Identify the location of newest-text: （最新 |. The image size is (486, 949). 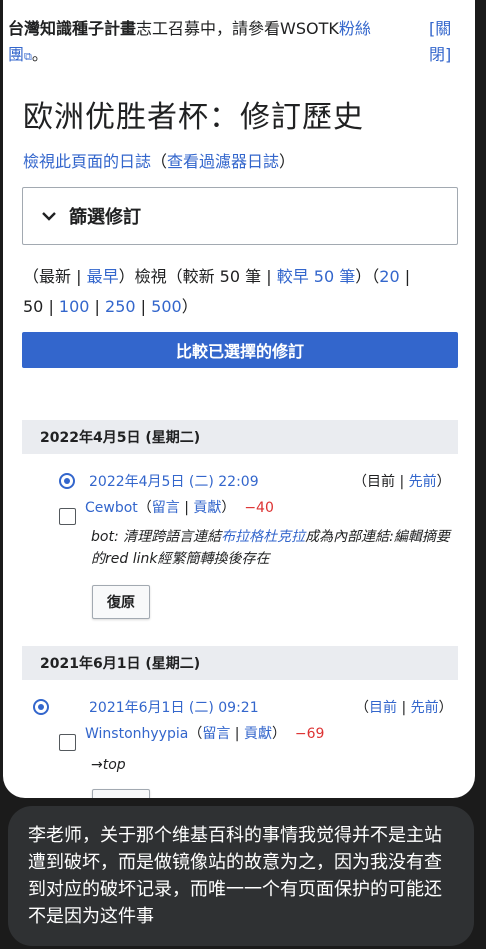
(55, 276).